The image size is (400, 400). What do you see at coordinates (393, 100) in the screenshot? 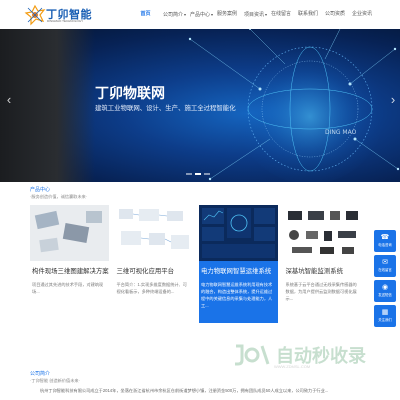
I see `chevron-right-icon: ›` at bounding box center [393, 100].